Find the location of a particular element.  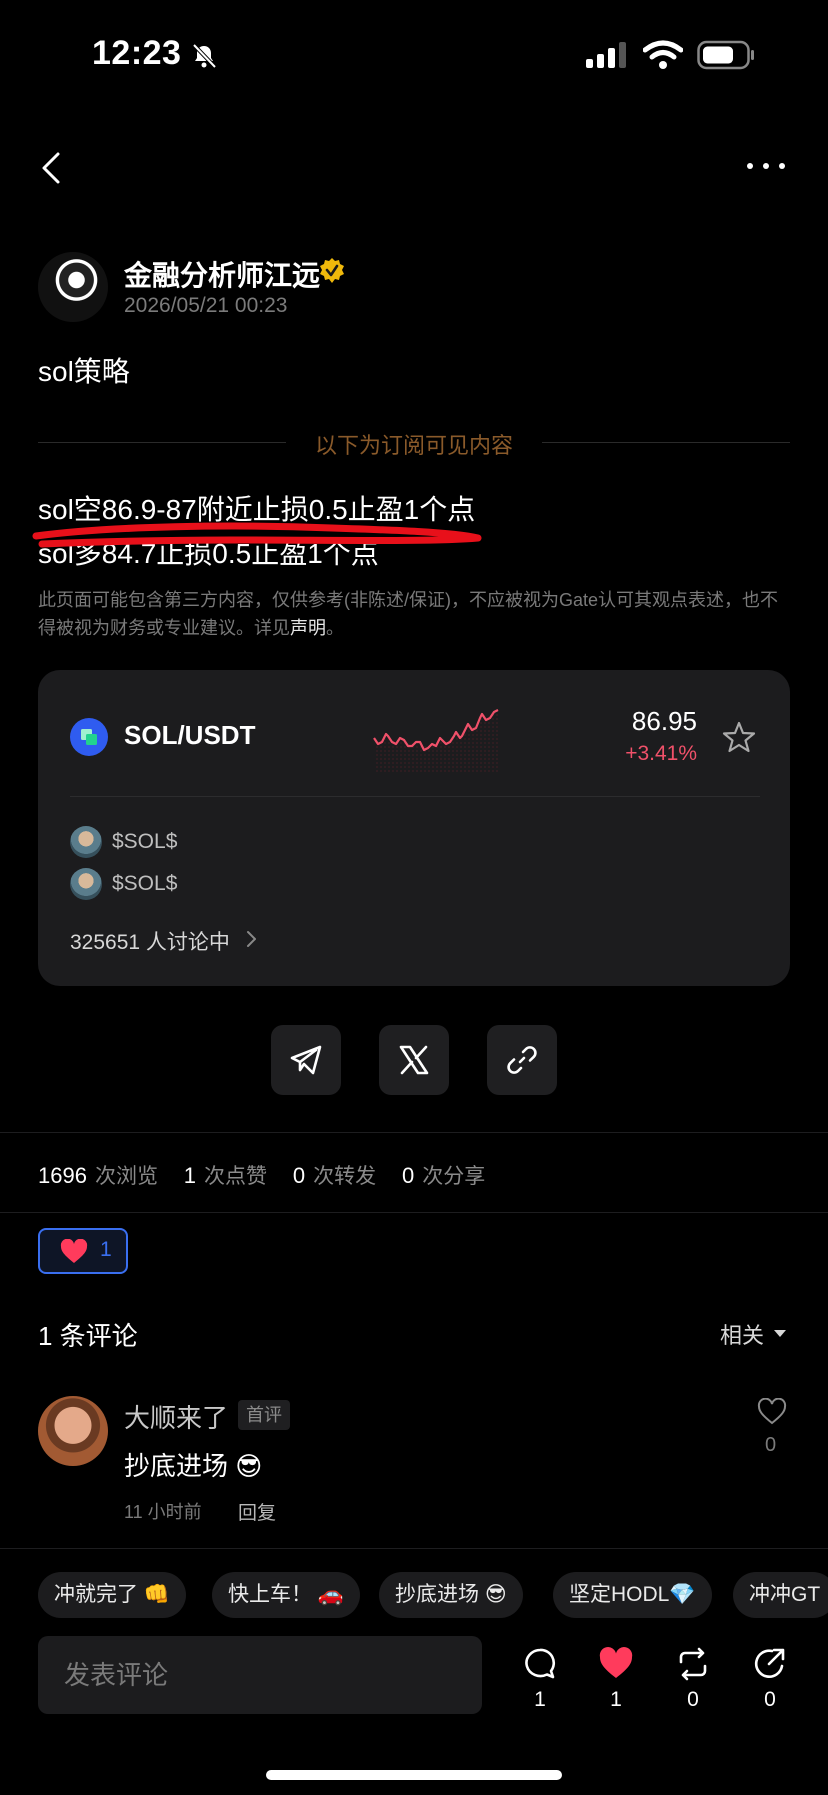

comment-text: 抄底进场 😎 is located at coordinates (193, 1466).